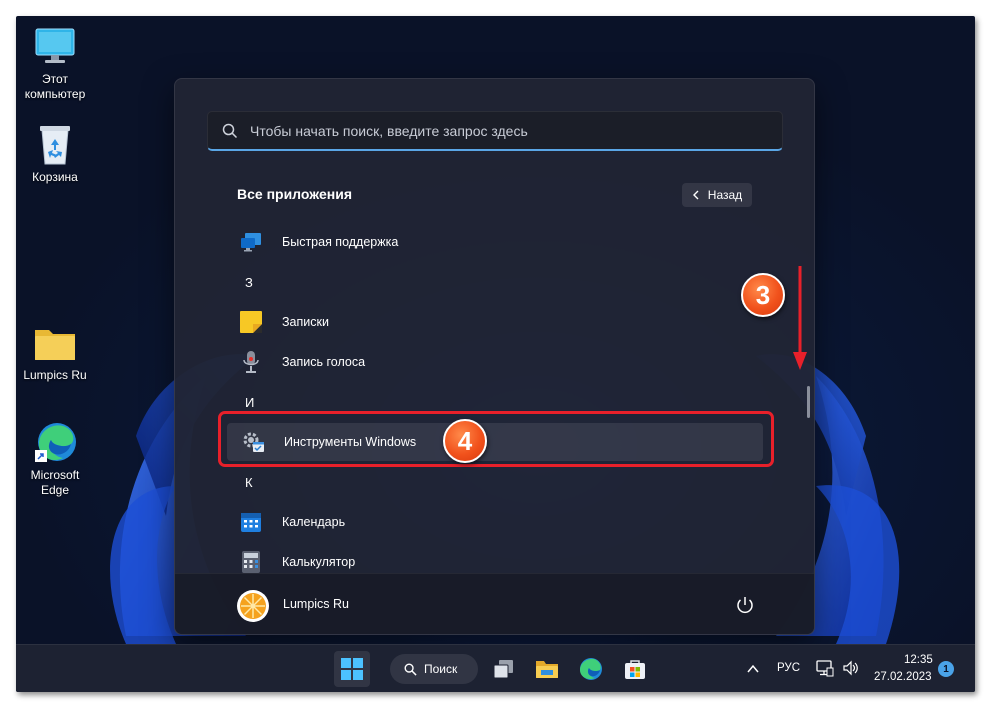 The height and width of the screenshot is (708, 991). I want to click on app-item-label: Календарь, so click(314, 522).